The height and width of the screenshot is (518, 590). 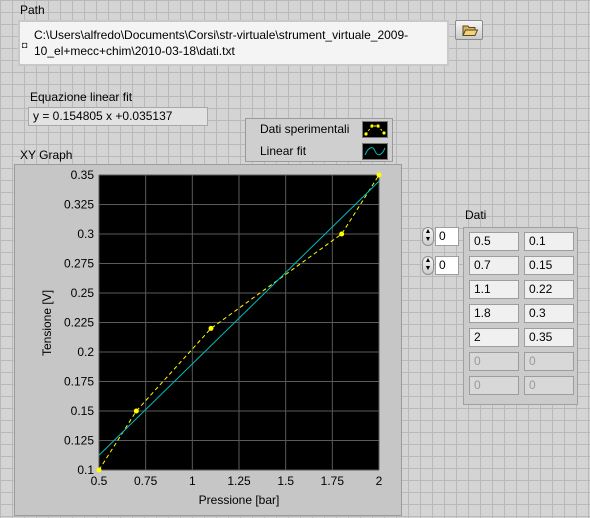 What do you see at coordinates (192, 481) in the screenshot?
I see `x-tick-label: 1` at bounding box center [192, 481].